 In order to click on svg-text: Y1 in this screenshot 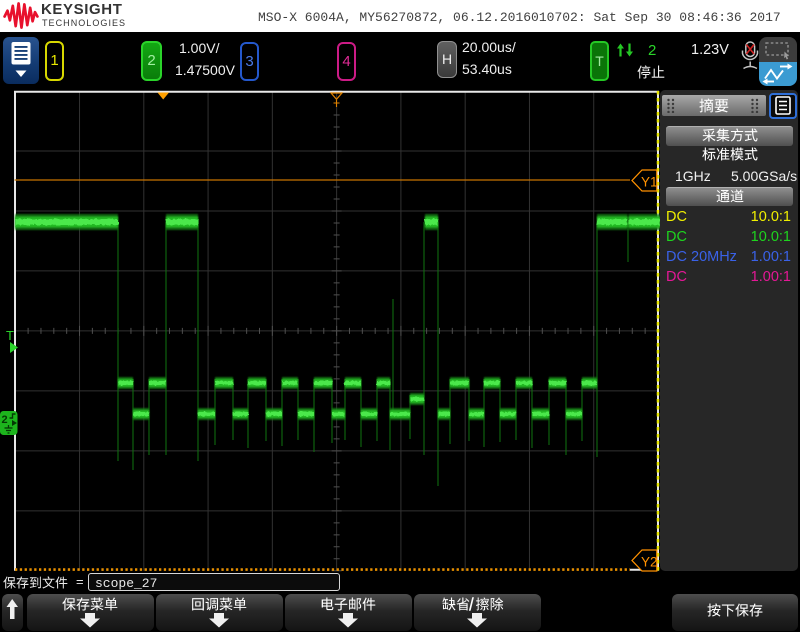, I will do `click(649, 182)`.